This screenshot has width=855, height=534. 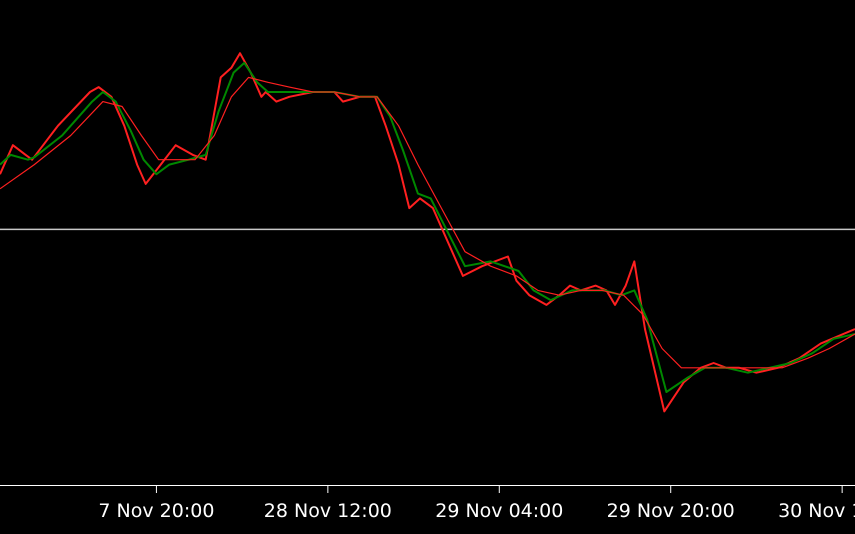 I want to click on x-tick-label: 30 Nov 12:00, so click(x=816, y=511).